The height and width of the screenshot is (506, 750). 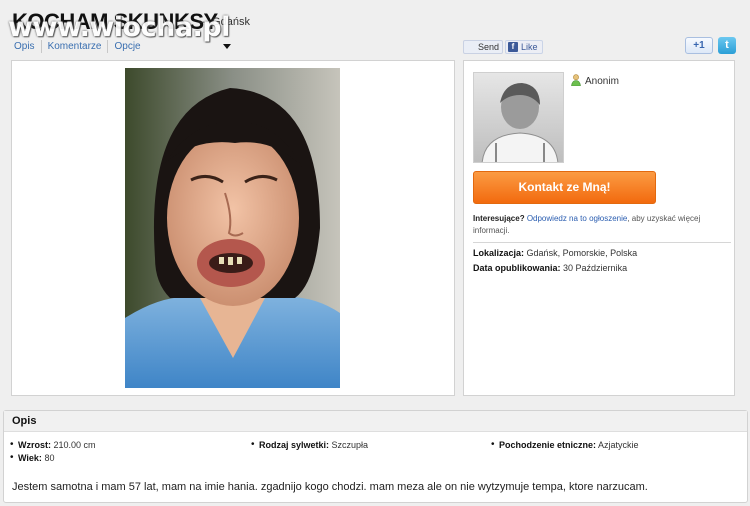 I want to click on age-label: Wiek:, so click(x=30, y=458).